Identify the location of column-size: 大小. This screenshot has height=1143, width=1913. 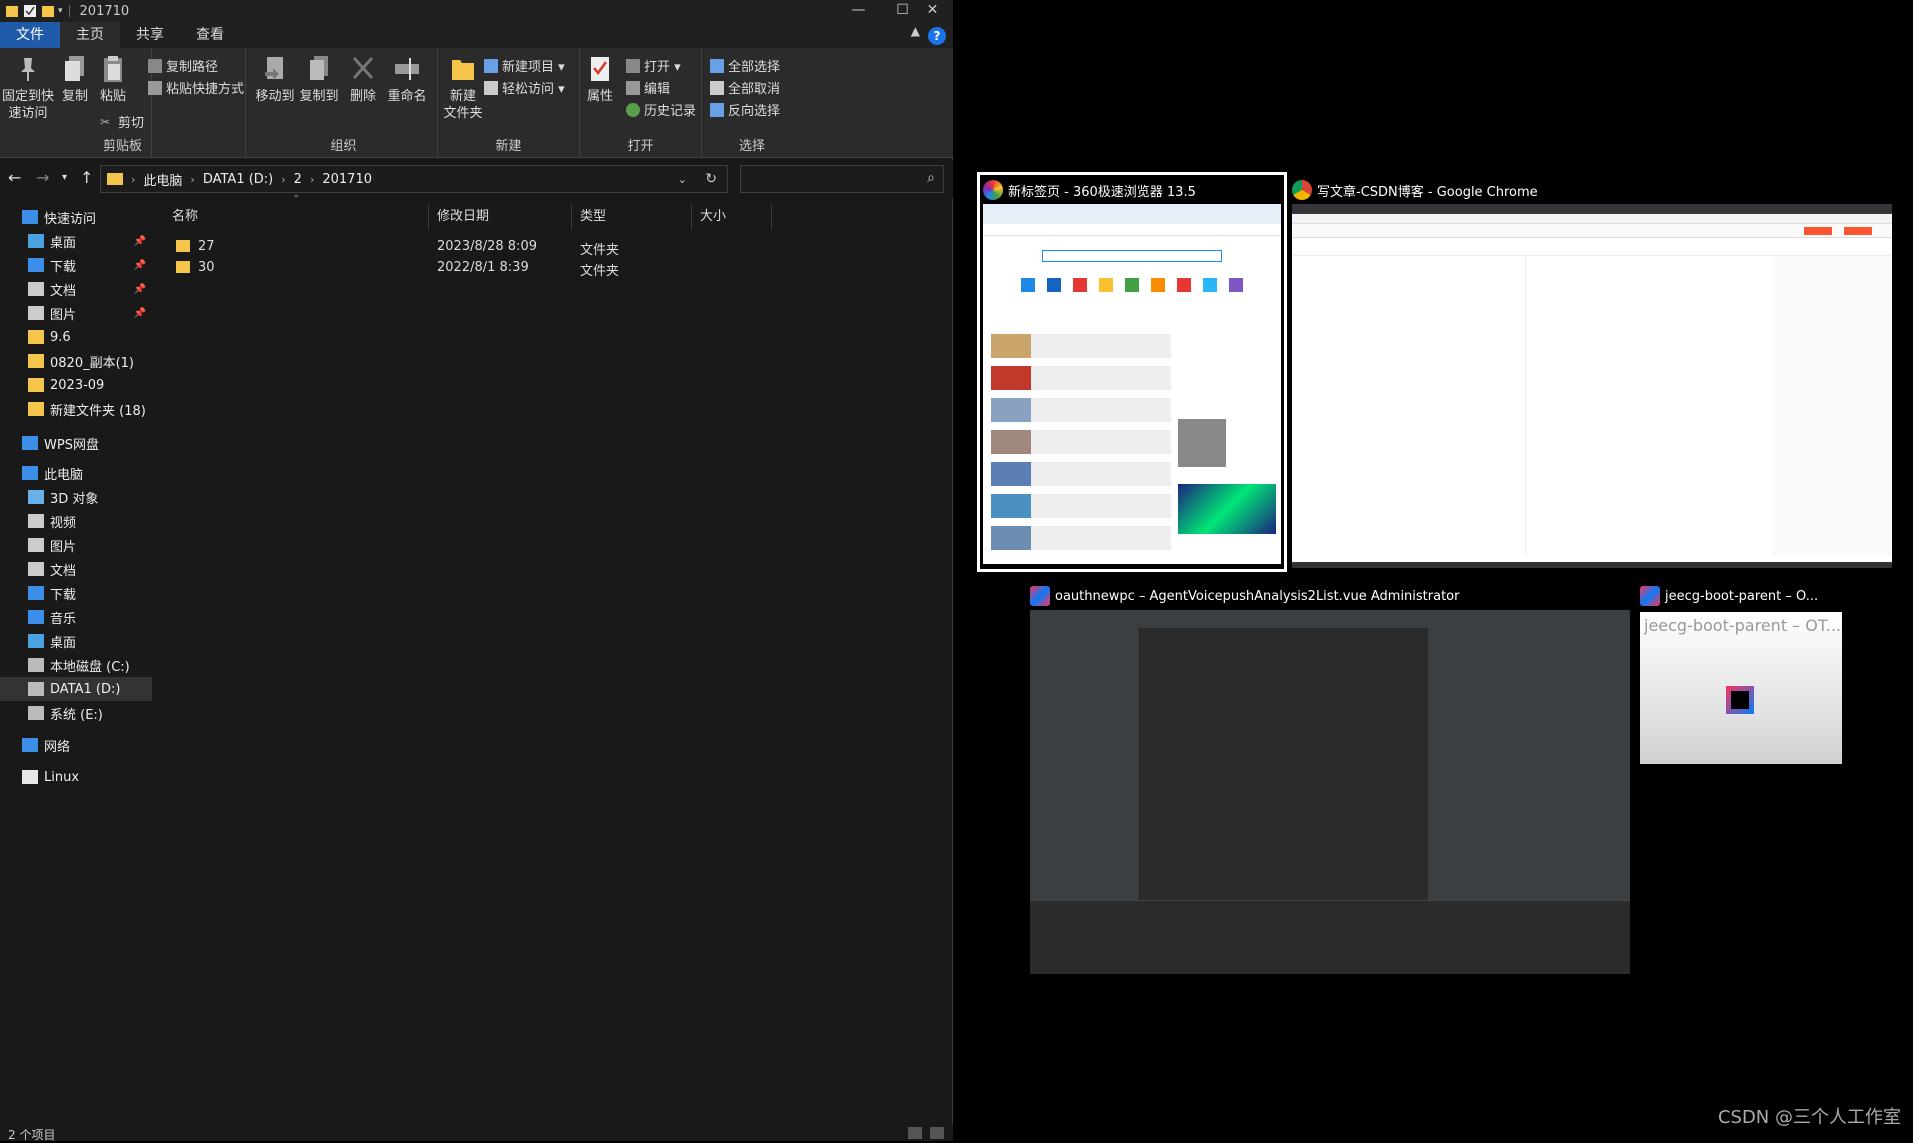
(732, 217).